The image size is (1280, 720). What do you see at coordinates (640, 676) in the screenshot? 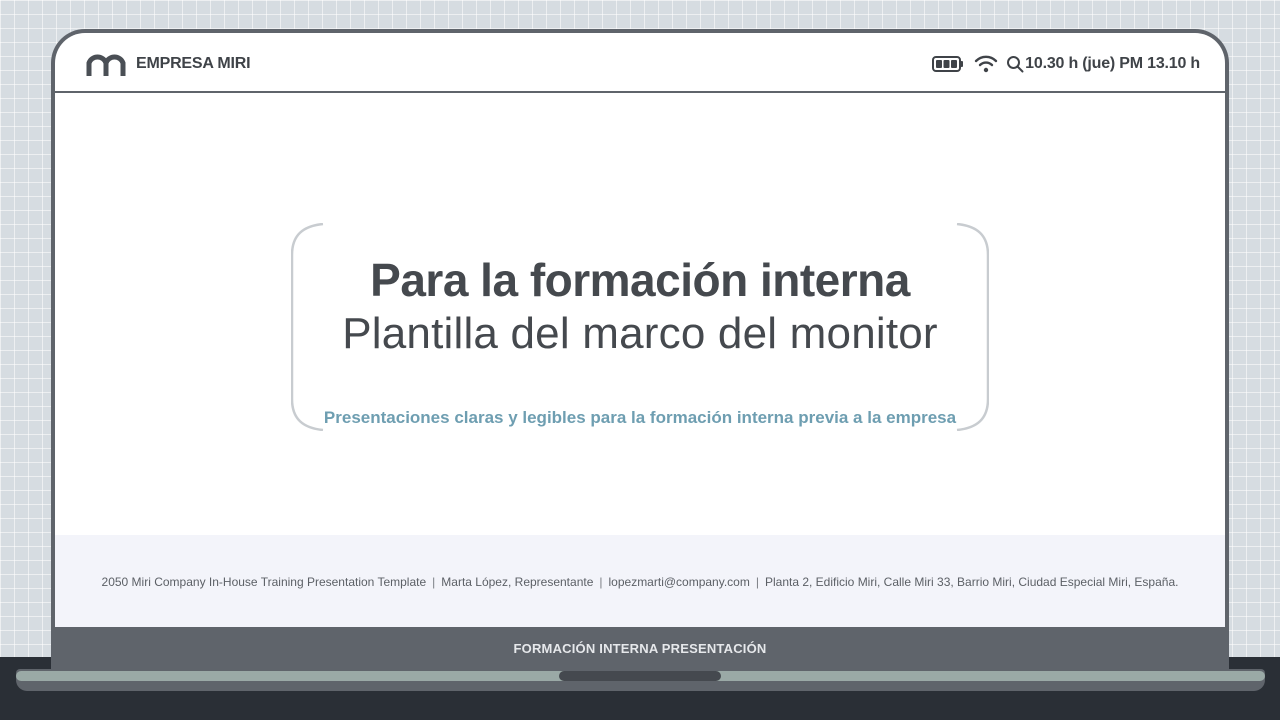
I see `laptop-notch` at bounding box center [640, 676].